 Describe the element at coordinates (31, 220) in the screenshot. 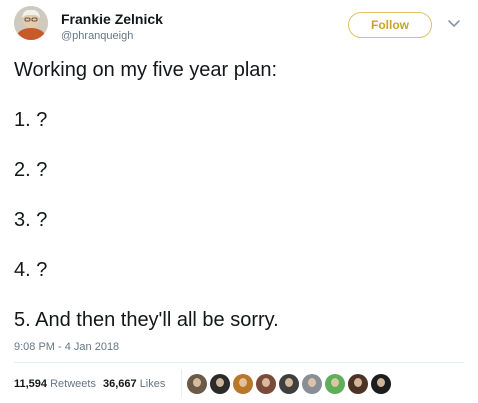

I see `tweet-line: 3. ?` at that location.